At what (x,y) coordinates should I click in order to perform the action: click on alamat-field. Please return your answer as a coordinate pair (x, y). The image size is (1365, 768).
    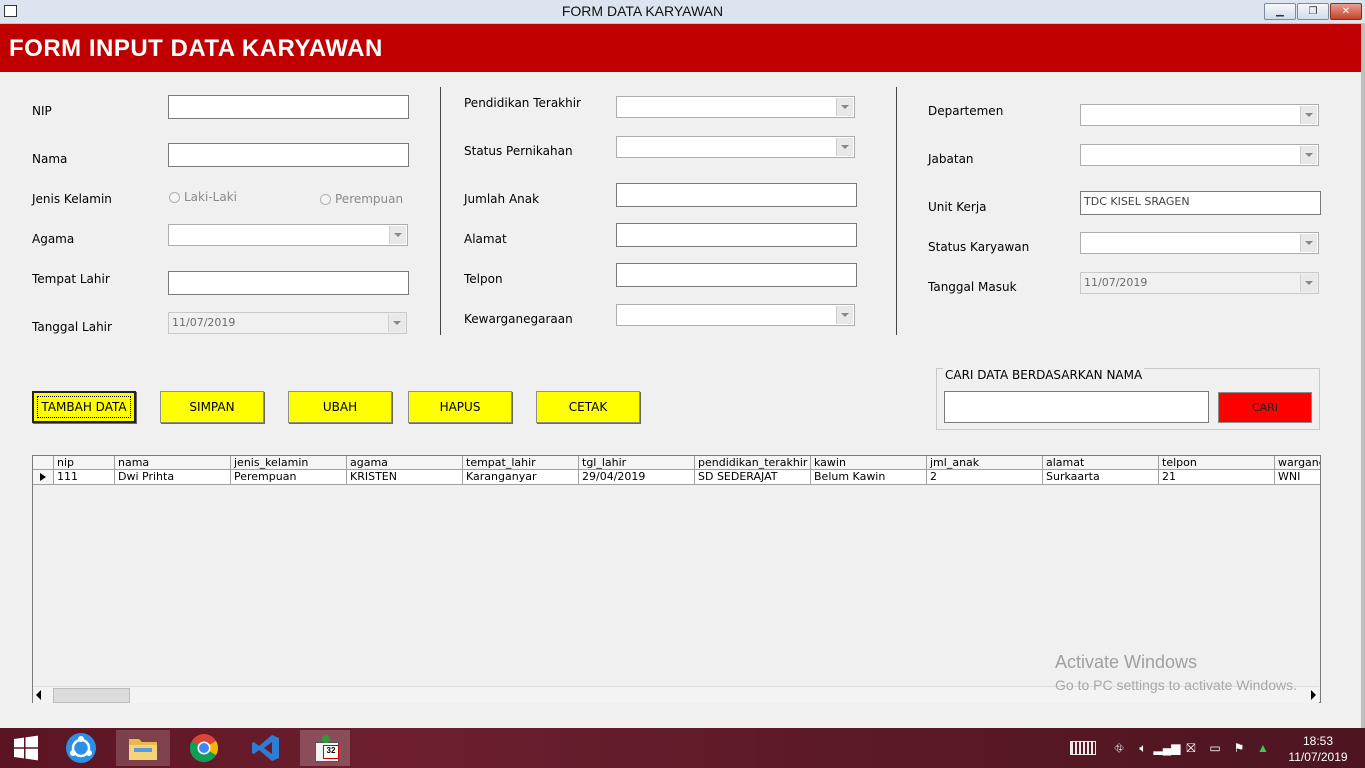
    Looking at the image, I should click on (736, 235).